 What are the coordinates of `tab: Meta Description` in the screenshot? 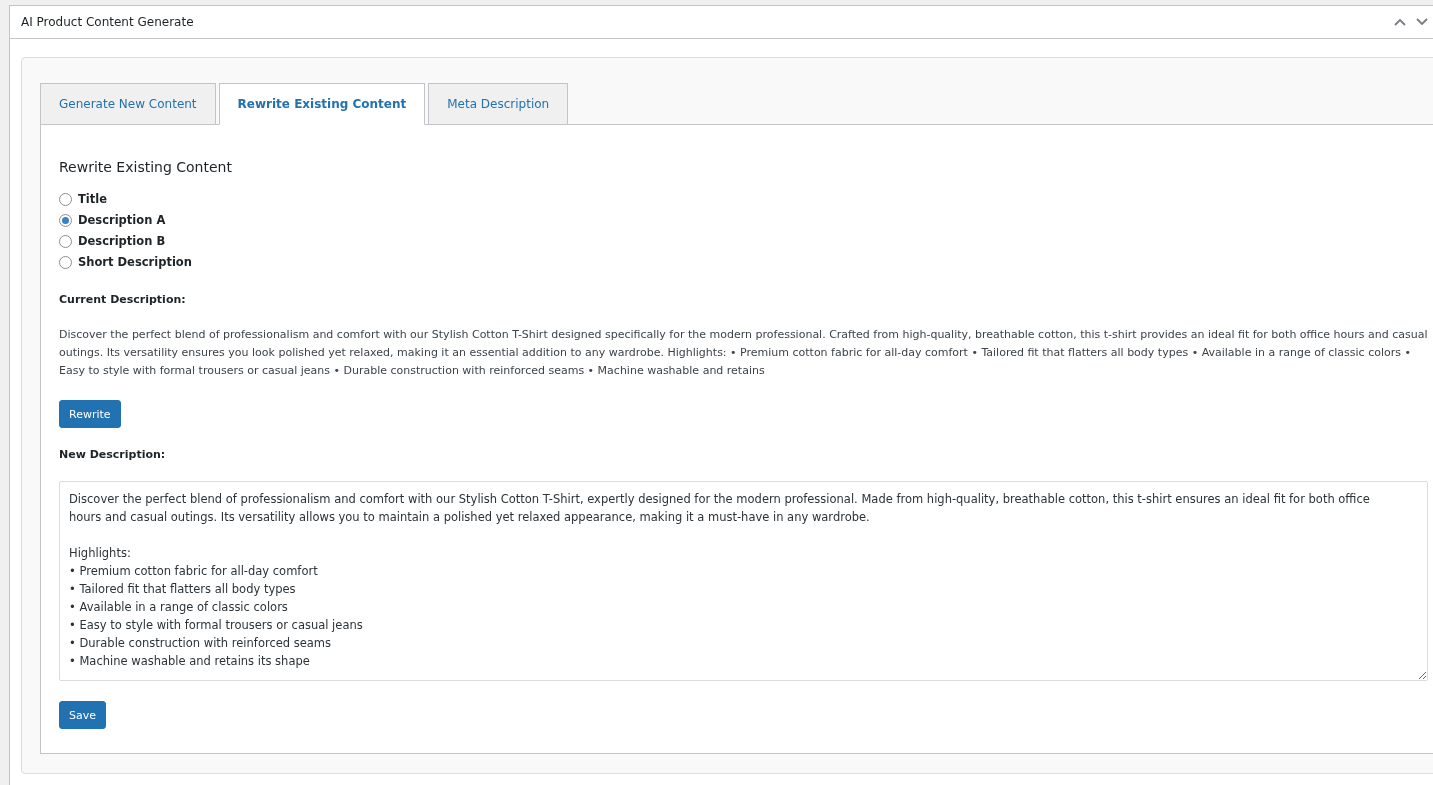 It's located at (498, 104).